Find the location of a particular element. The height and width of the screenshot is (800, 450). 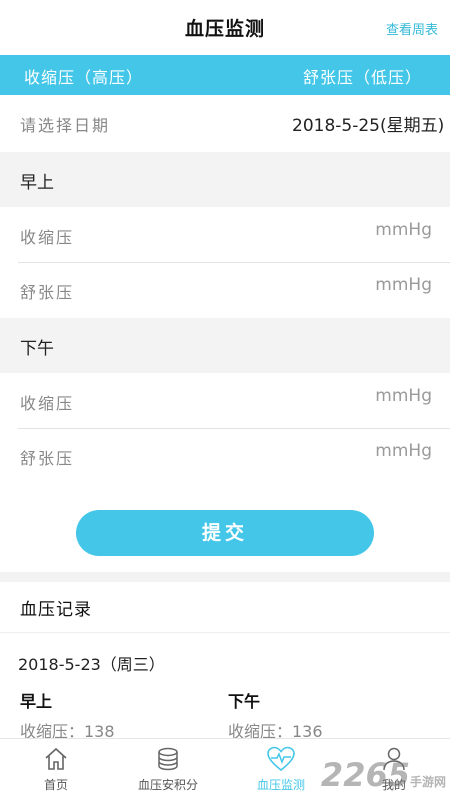

afternoon-diastolic-unit: mmHg is located at coordinates (403, 451).